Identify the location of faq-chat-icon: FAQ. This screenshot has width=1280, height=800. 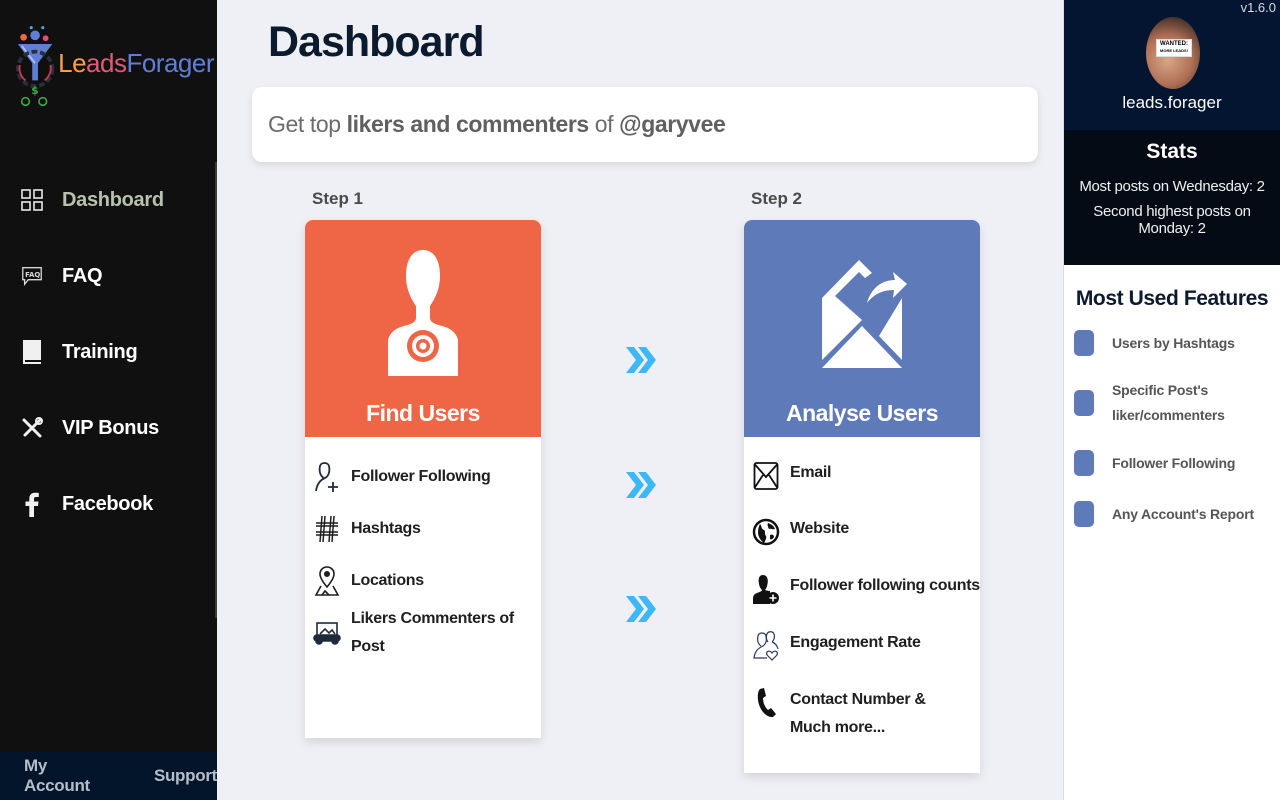
(32, 276).